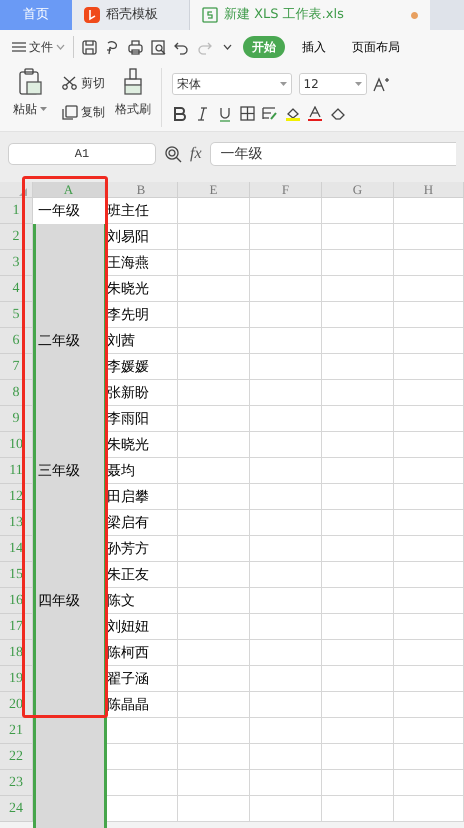 This screenshot has width=464, height=828. Describe the element at coordinates (310, 15) in the screenshot. I see `window-tab: 新建 XLS 工作表.xls` at that location.